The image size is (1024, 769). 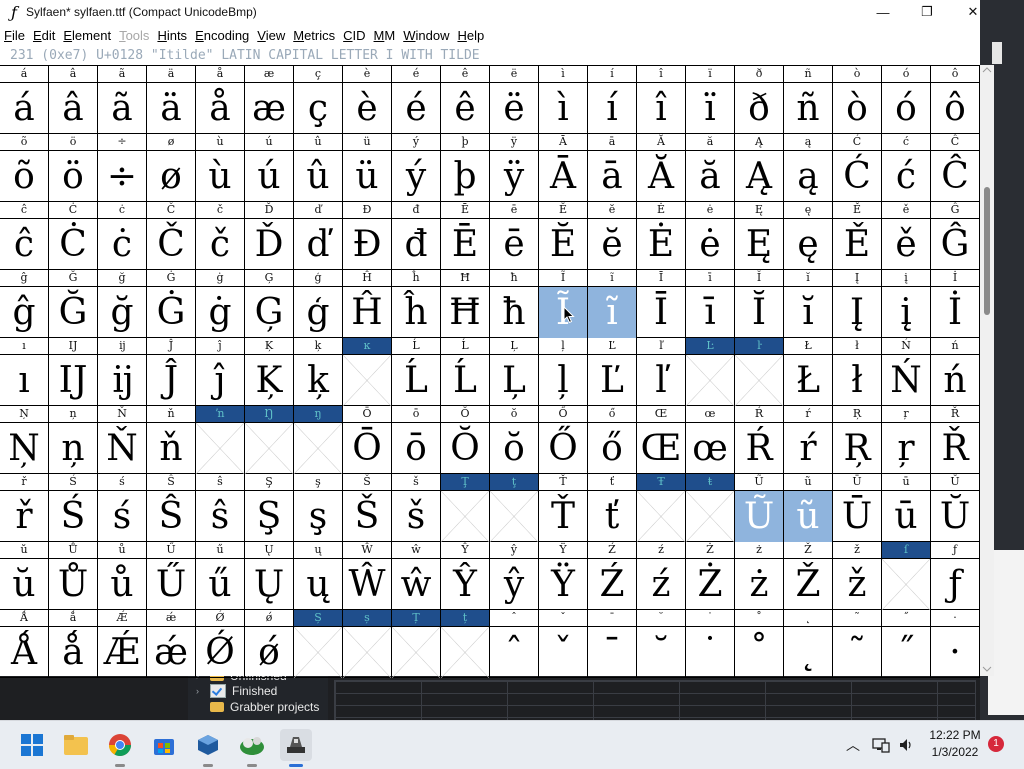 I want to click on menu-view: View, so click(x=271, y=35).